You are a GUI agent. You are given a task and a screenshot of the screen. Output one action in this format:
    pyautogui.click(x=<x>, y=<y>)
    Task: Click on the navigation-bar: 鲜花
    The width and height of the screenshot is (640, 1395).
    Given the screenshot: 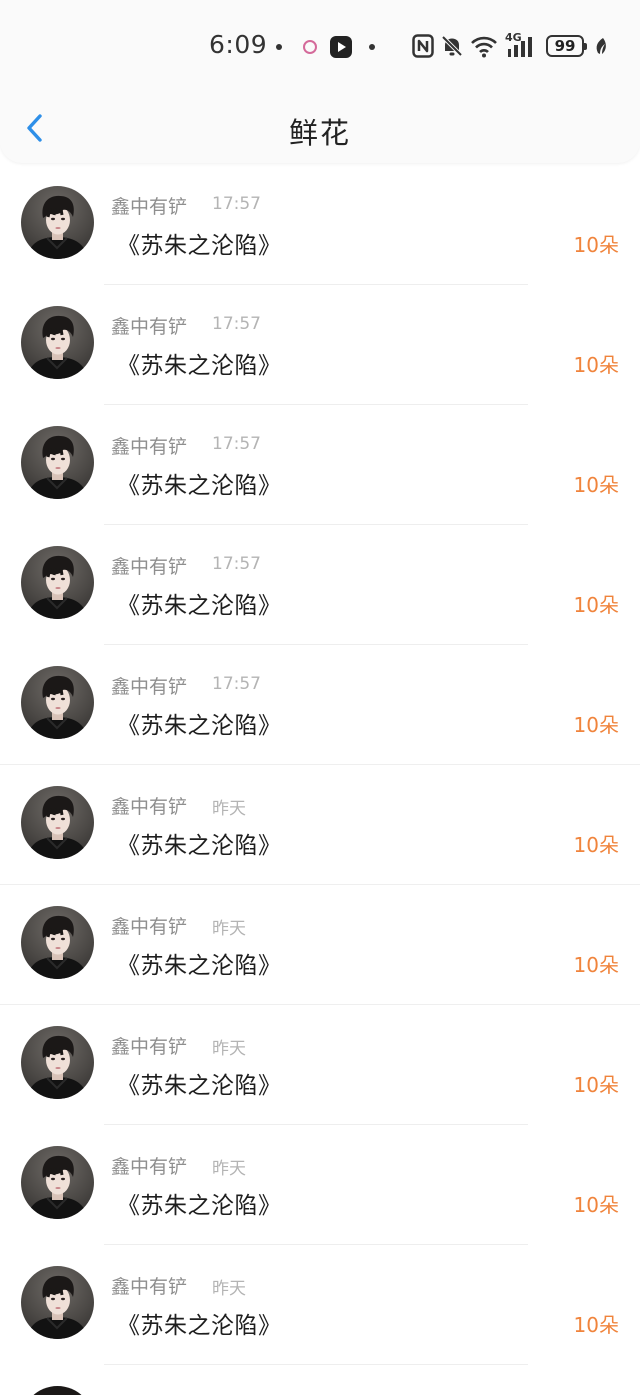 What is the action you would take?
    pyautogui.click(x=320, y=129)
    